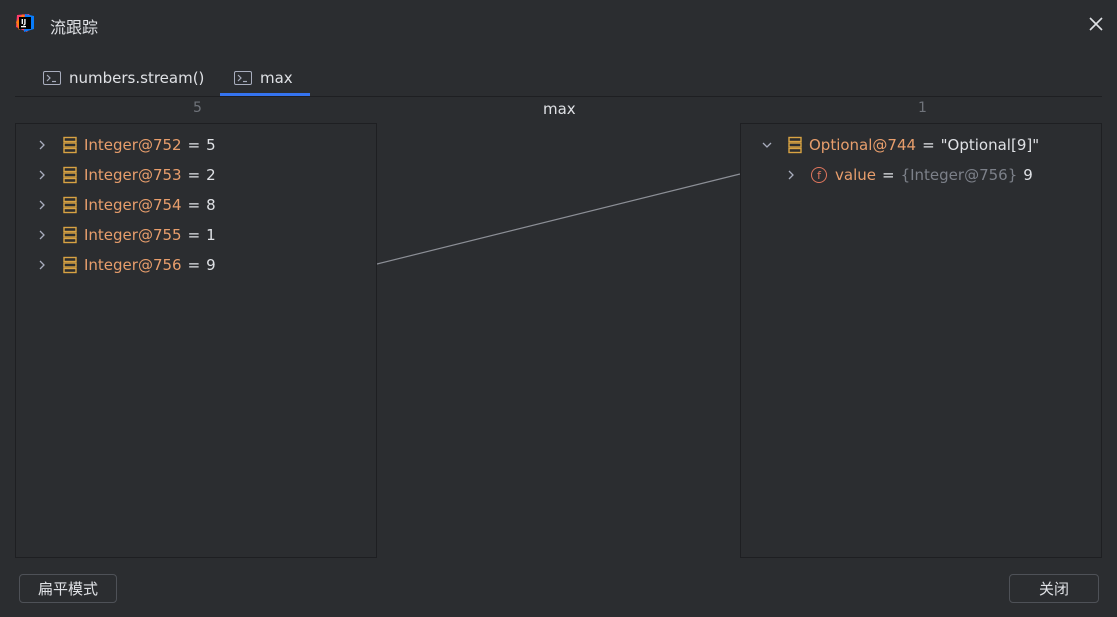 The width and height of the screenshot is (1117, 617). What do you see at coordinates (558, 24) in the screenshot?
I see `title-bar: IJ 流跟踪` at bounding box center [558, 24].